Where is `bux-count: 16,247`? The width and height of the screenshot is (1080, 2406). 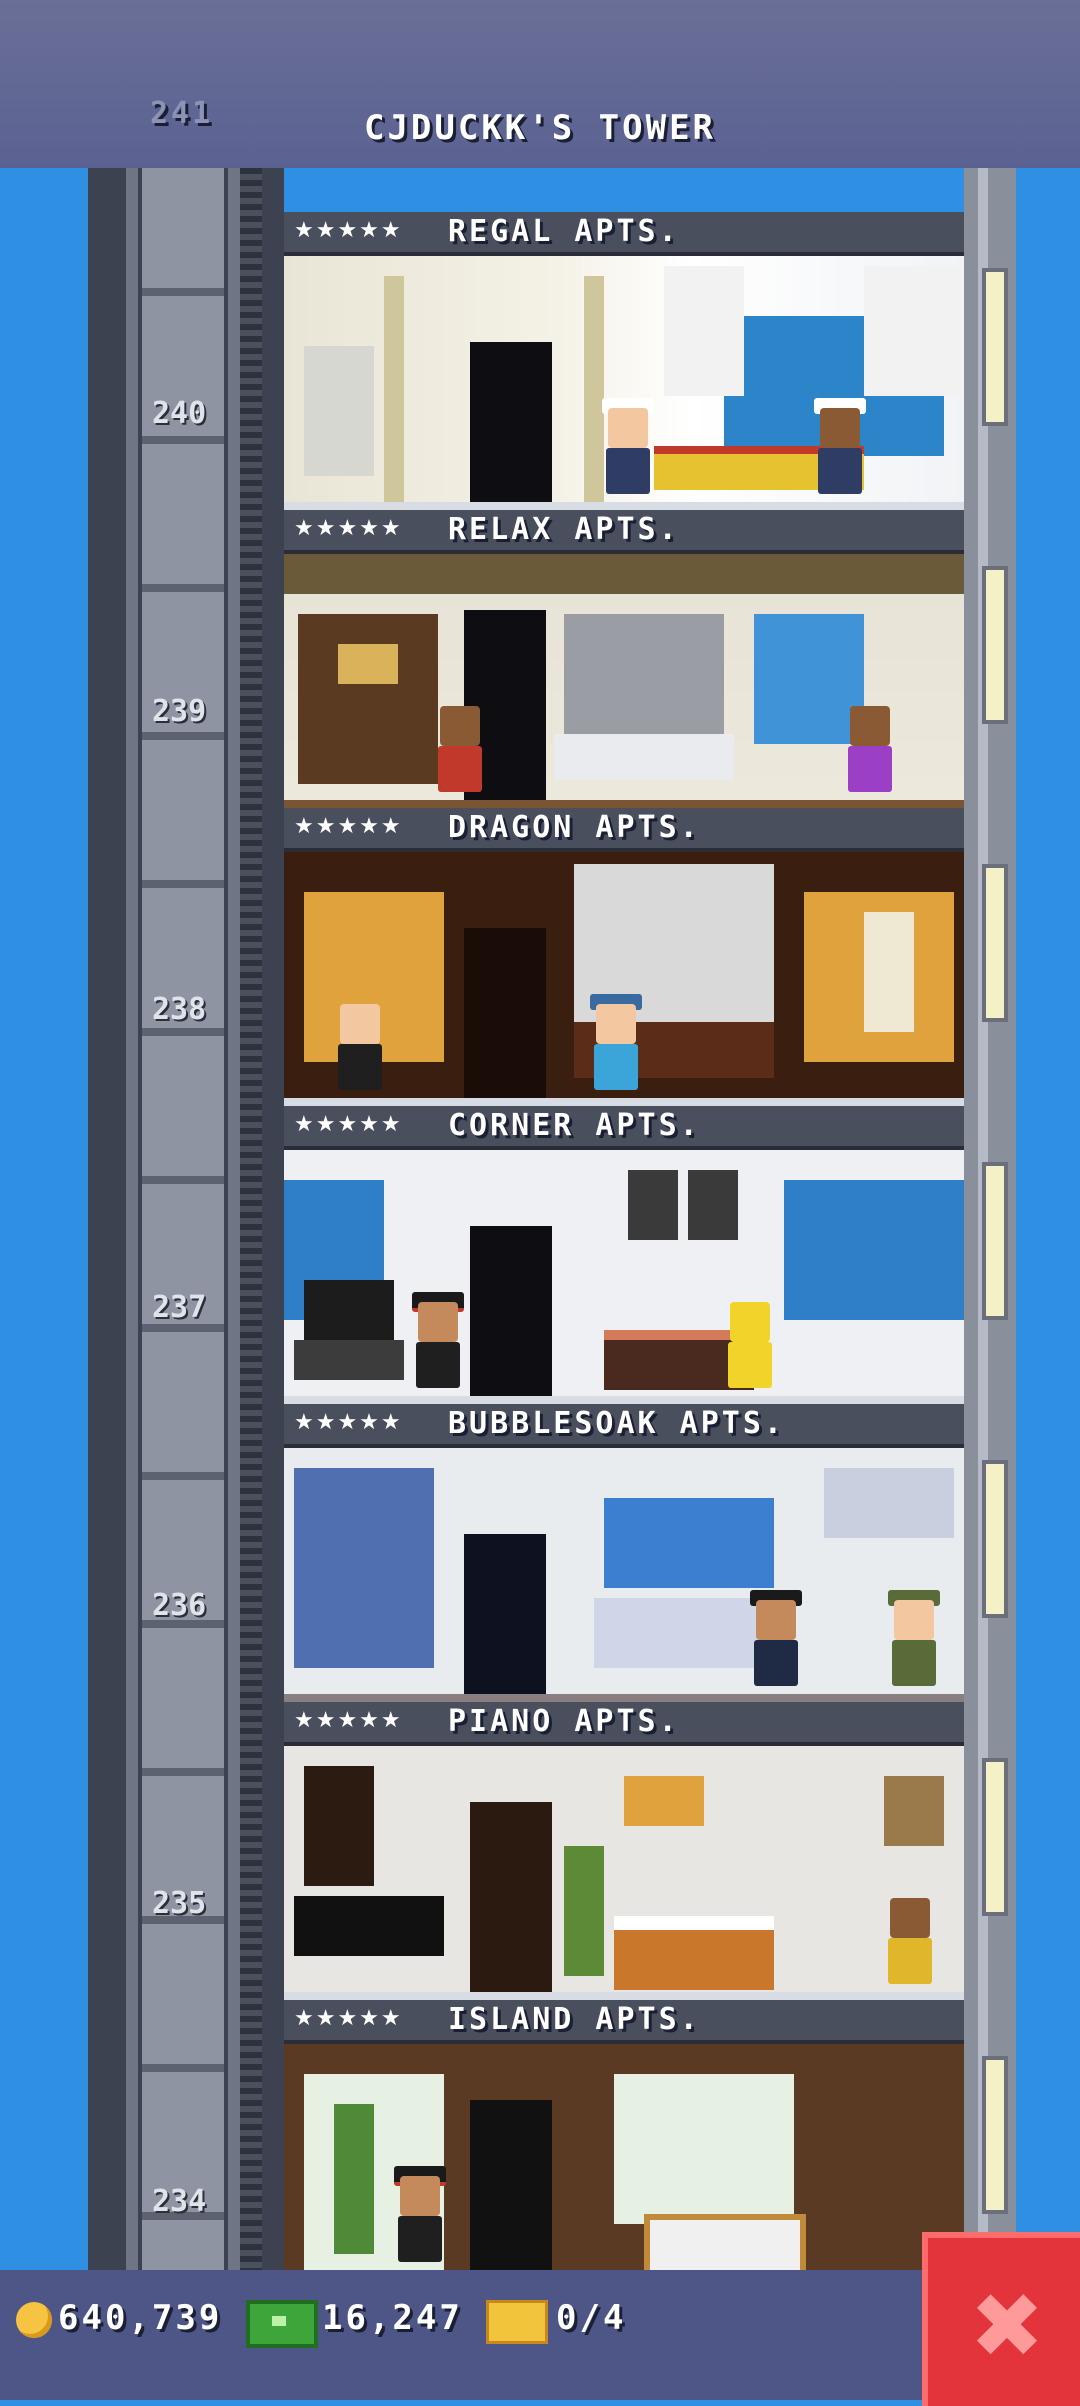
bux-count: 16,247 is located at coordinates (392, 2318).